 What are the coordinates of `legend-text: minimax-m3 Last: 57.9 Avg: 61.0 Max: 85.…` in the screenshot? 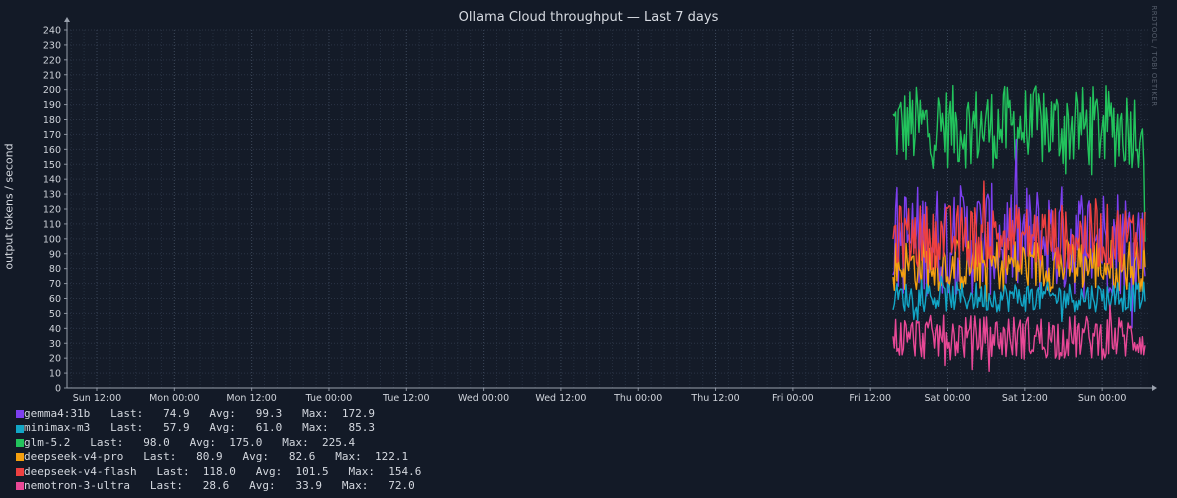 It's located at (199, 428).